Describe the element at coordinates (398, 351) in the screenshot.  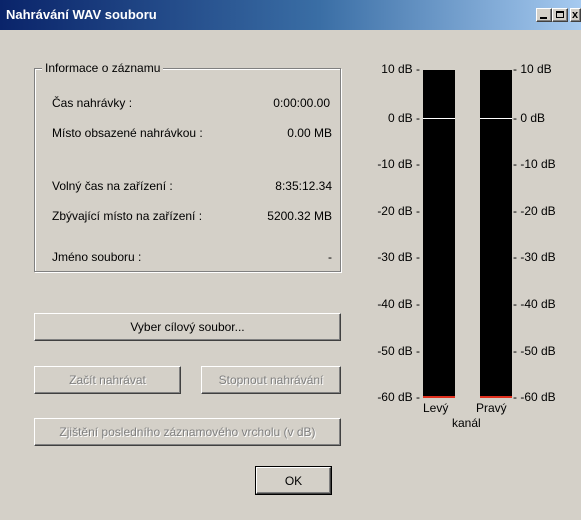
I see `scale-left-minus50: -50 dB -` at that location.